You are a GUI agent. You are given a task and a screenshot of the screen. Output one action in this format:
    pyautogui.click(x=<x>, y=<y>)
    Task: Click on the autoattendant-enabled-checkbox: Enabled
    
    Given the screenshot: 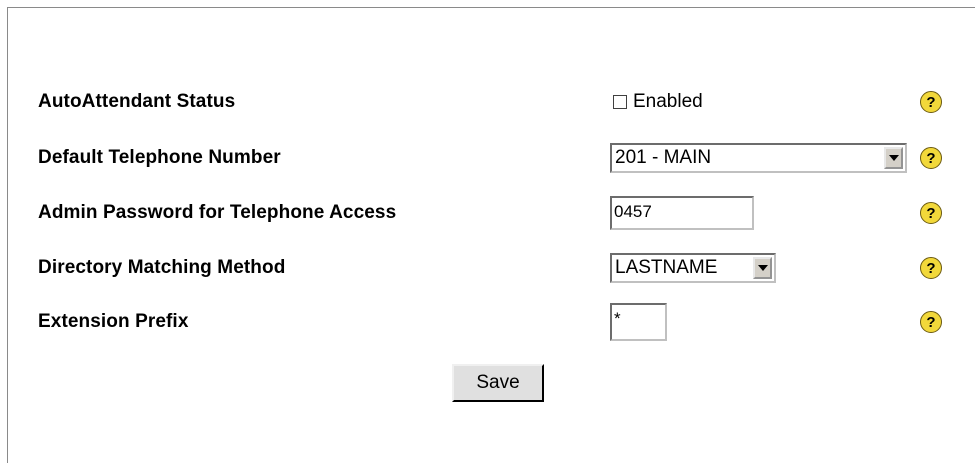 What is the action you would take?
    pyautogui.click(x=656, y=102)
    